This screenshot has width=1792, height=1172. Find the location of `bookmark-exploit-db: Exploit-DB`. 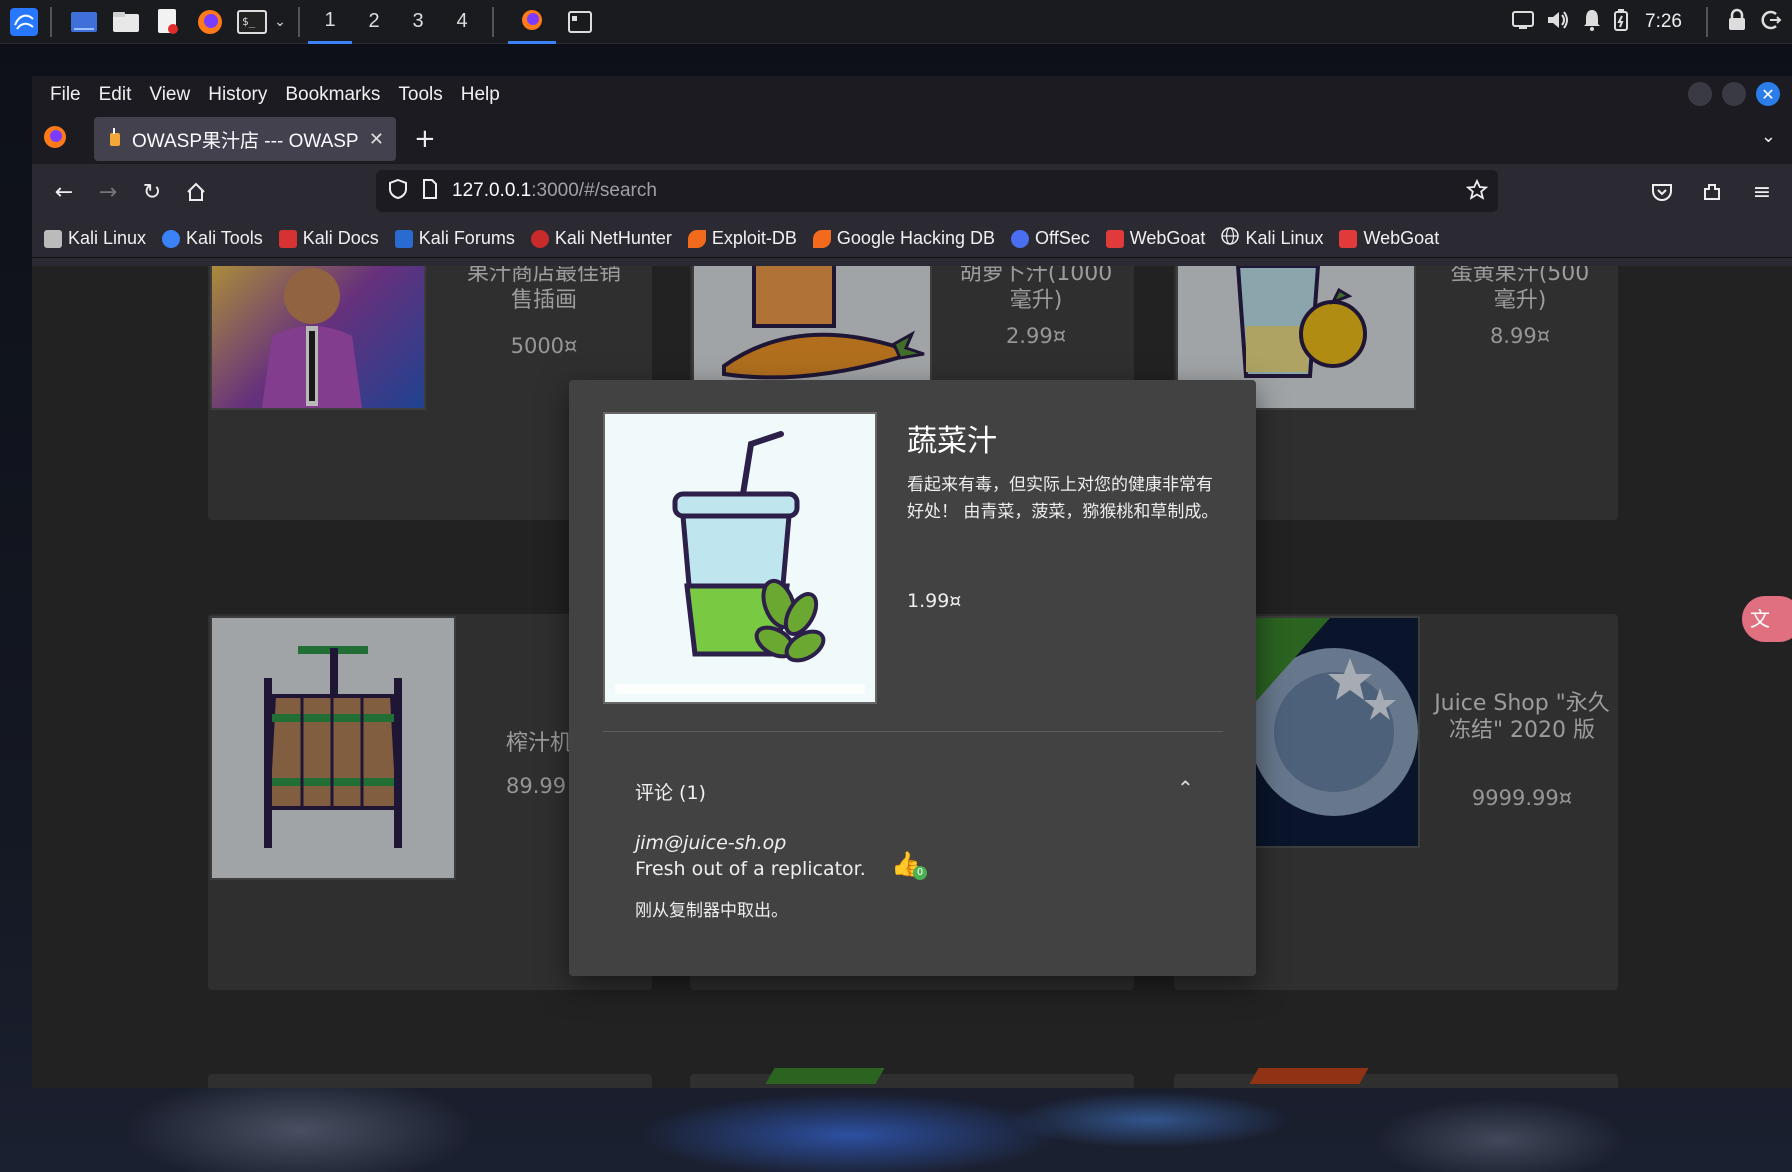

bookmark-exploit-db: Exploit-DB is located at coordinates (742, 238).